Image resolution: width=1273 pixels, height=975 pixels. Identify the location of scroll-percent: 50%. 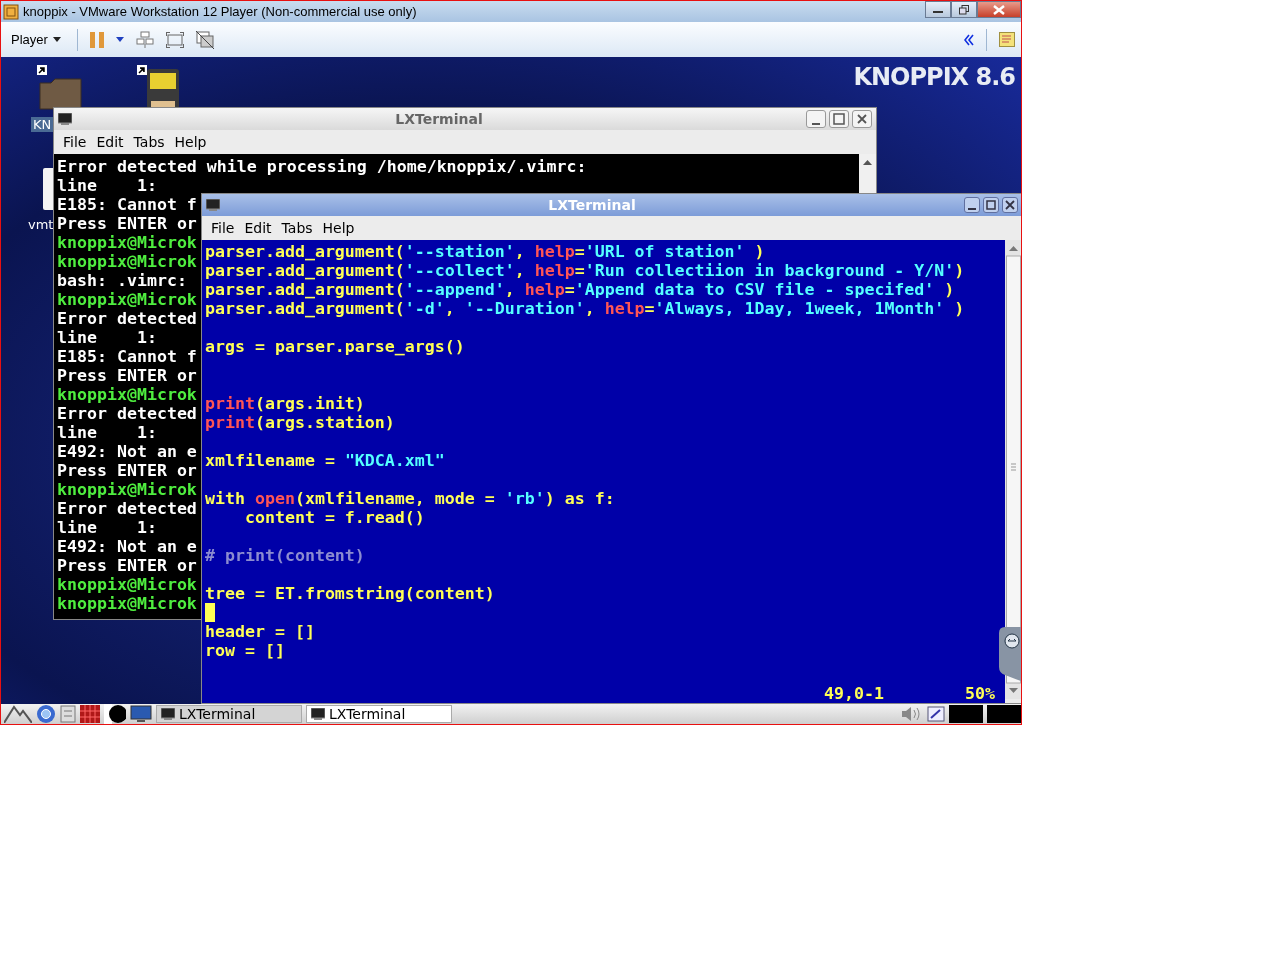
(980, 693).